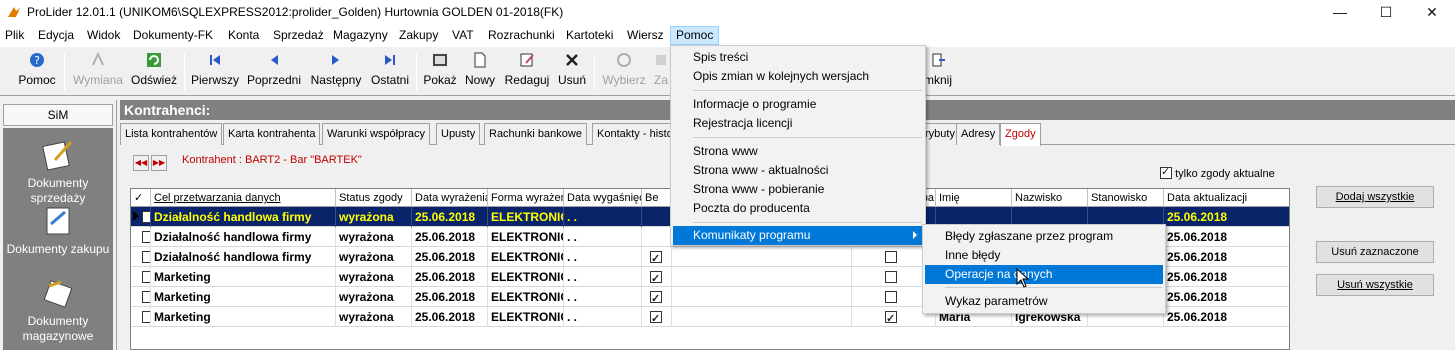  What do you see at coordinates (798, 123) in the screenshot?
I see `menu-item-rejestracja: Rejestracja licencji` at bounding box center [798, 123].